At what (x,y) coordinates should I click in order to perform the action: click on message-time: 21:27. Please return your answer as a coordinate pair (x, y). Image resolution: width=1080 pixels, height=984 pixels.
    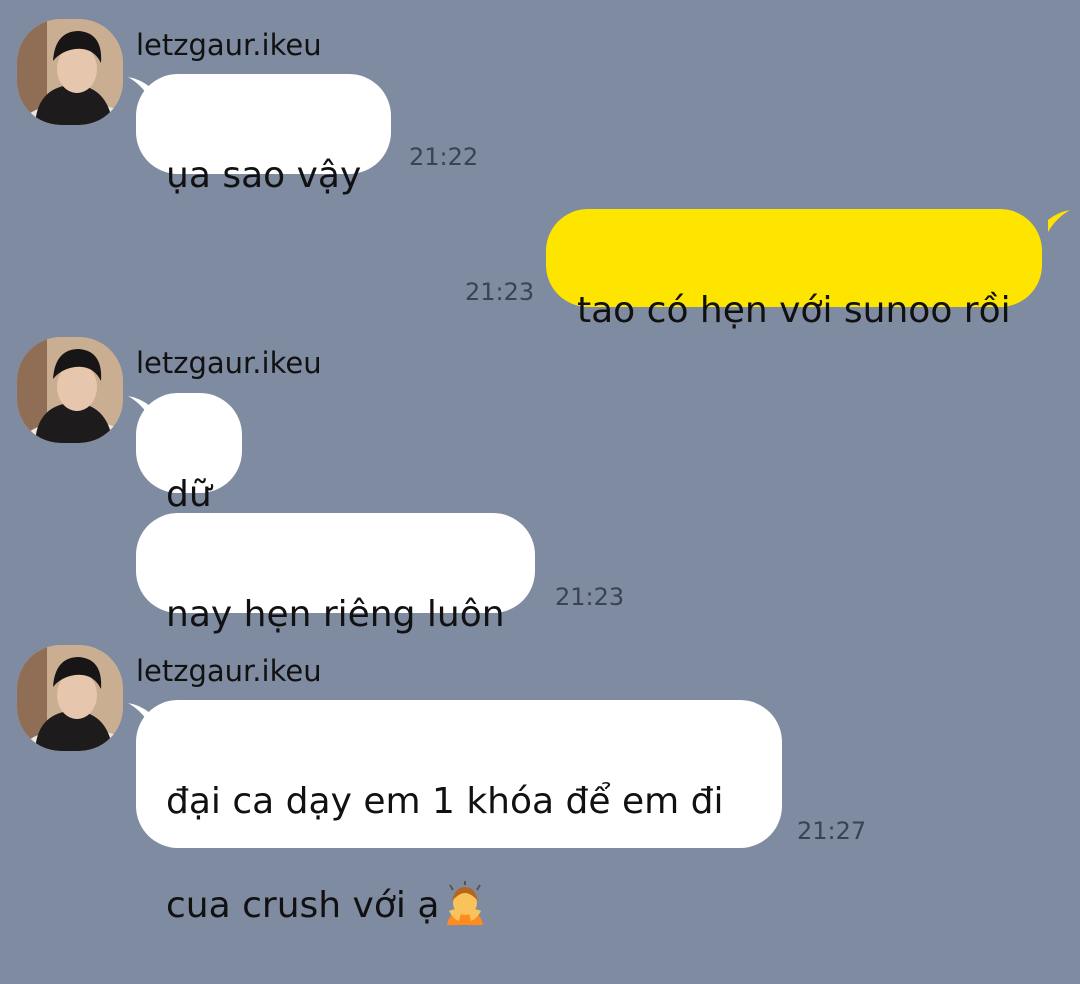
    Looking at the image, I should click on (832, 831).